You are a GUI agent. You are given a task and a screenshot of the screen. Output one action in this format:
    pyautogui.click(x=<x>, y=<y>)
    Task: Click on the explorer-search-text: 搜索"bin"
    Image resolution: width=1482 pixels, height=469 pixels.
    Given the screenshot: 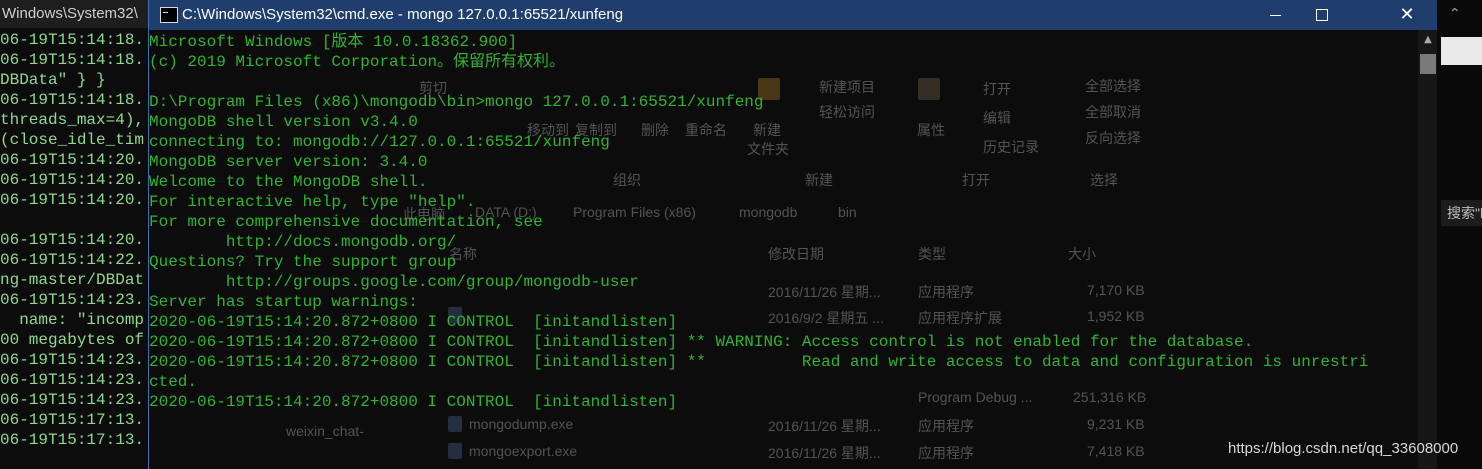 What is the action you would take?
    pyautogui.click(x=1464, y=213)
    